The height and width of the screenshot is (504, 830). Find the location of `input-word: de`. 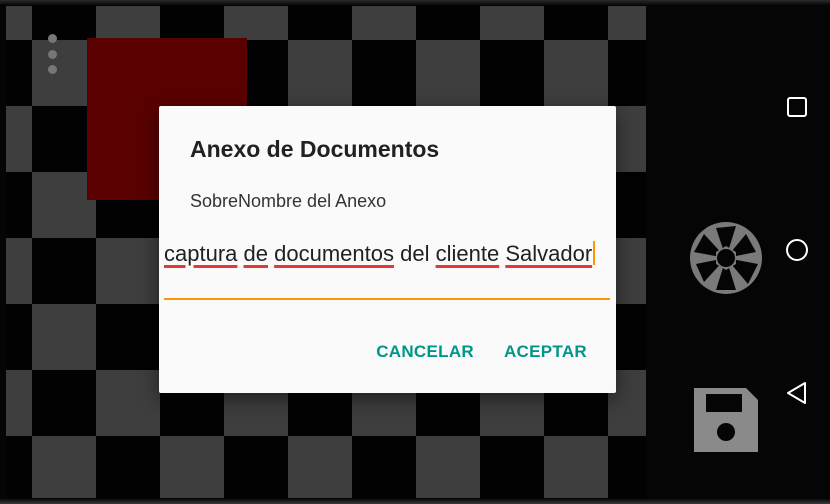

input-word: de is located at coordinates (255, 253).